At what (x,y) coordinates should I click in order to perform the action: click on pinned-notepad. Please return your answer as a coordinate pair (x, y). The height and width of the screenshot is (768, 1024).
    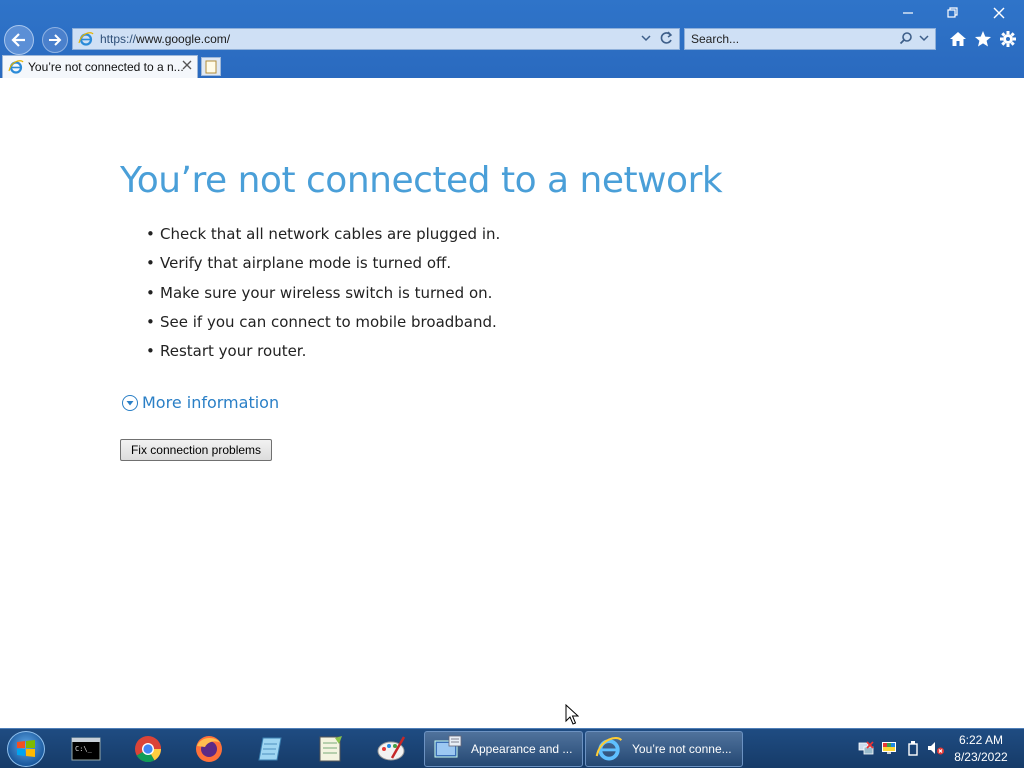
    Looking at the image, I should click on (270, 749).